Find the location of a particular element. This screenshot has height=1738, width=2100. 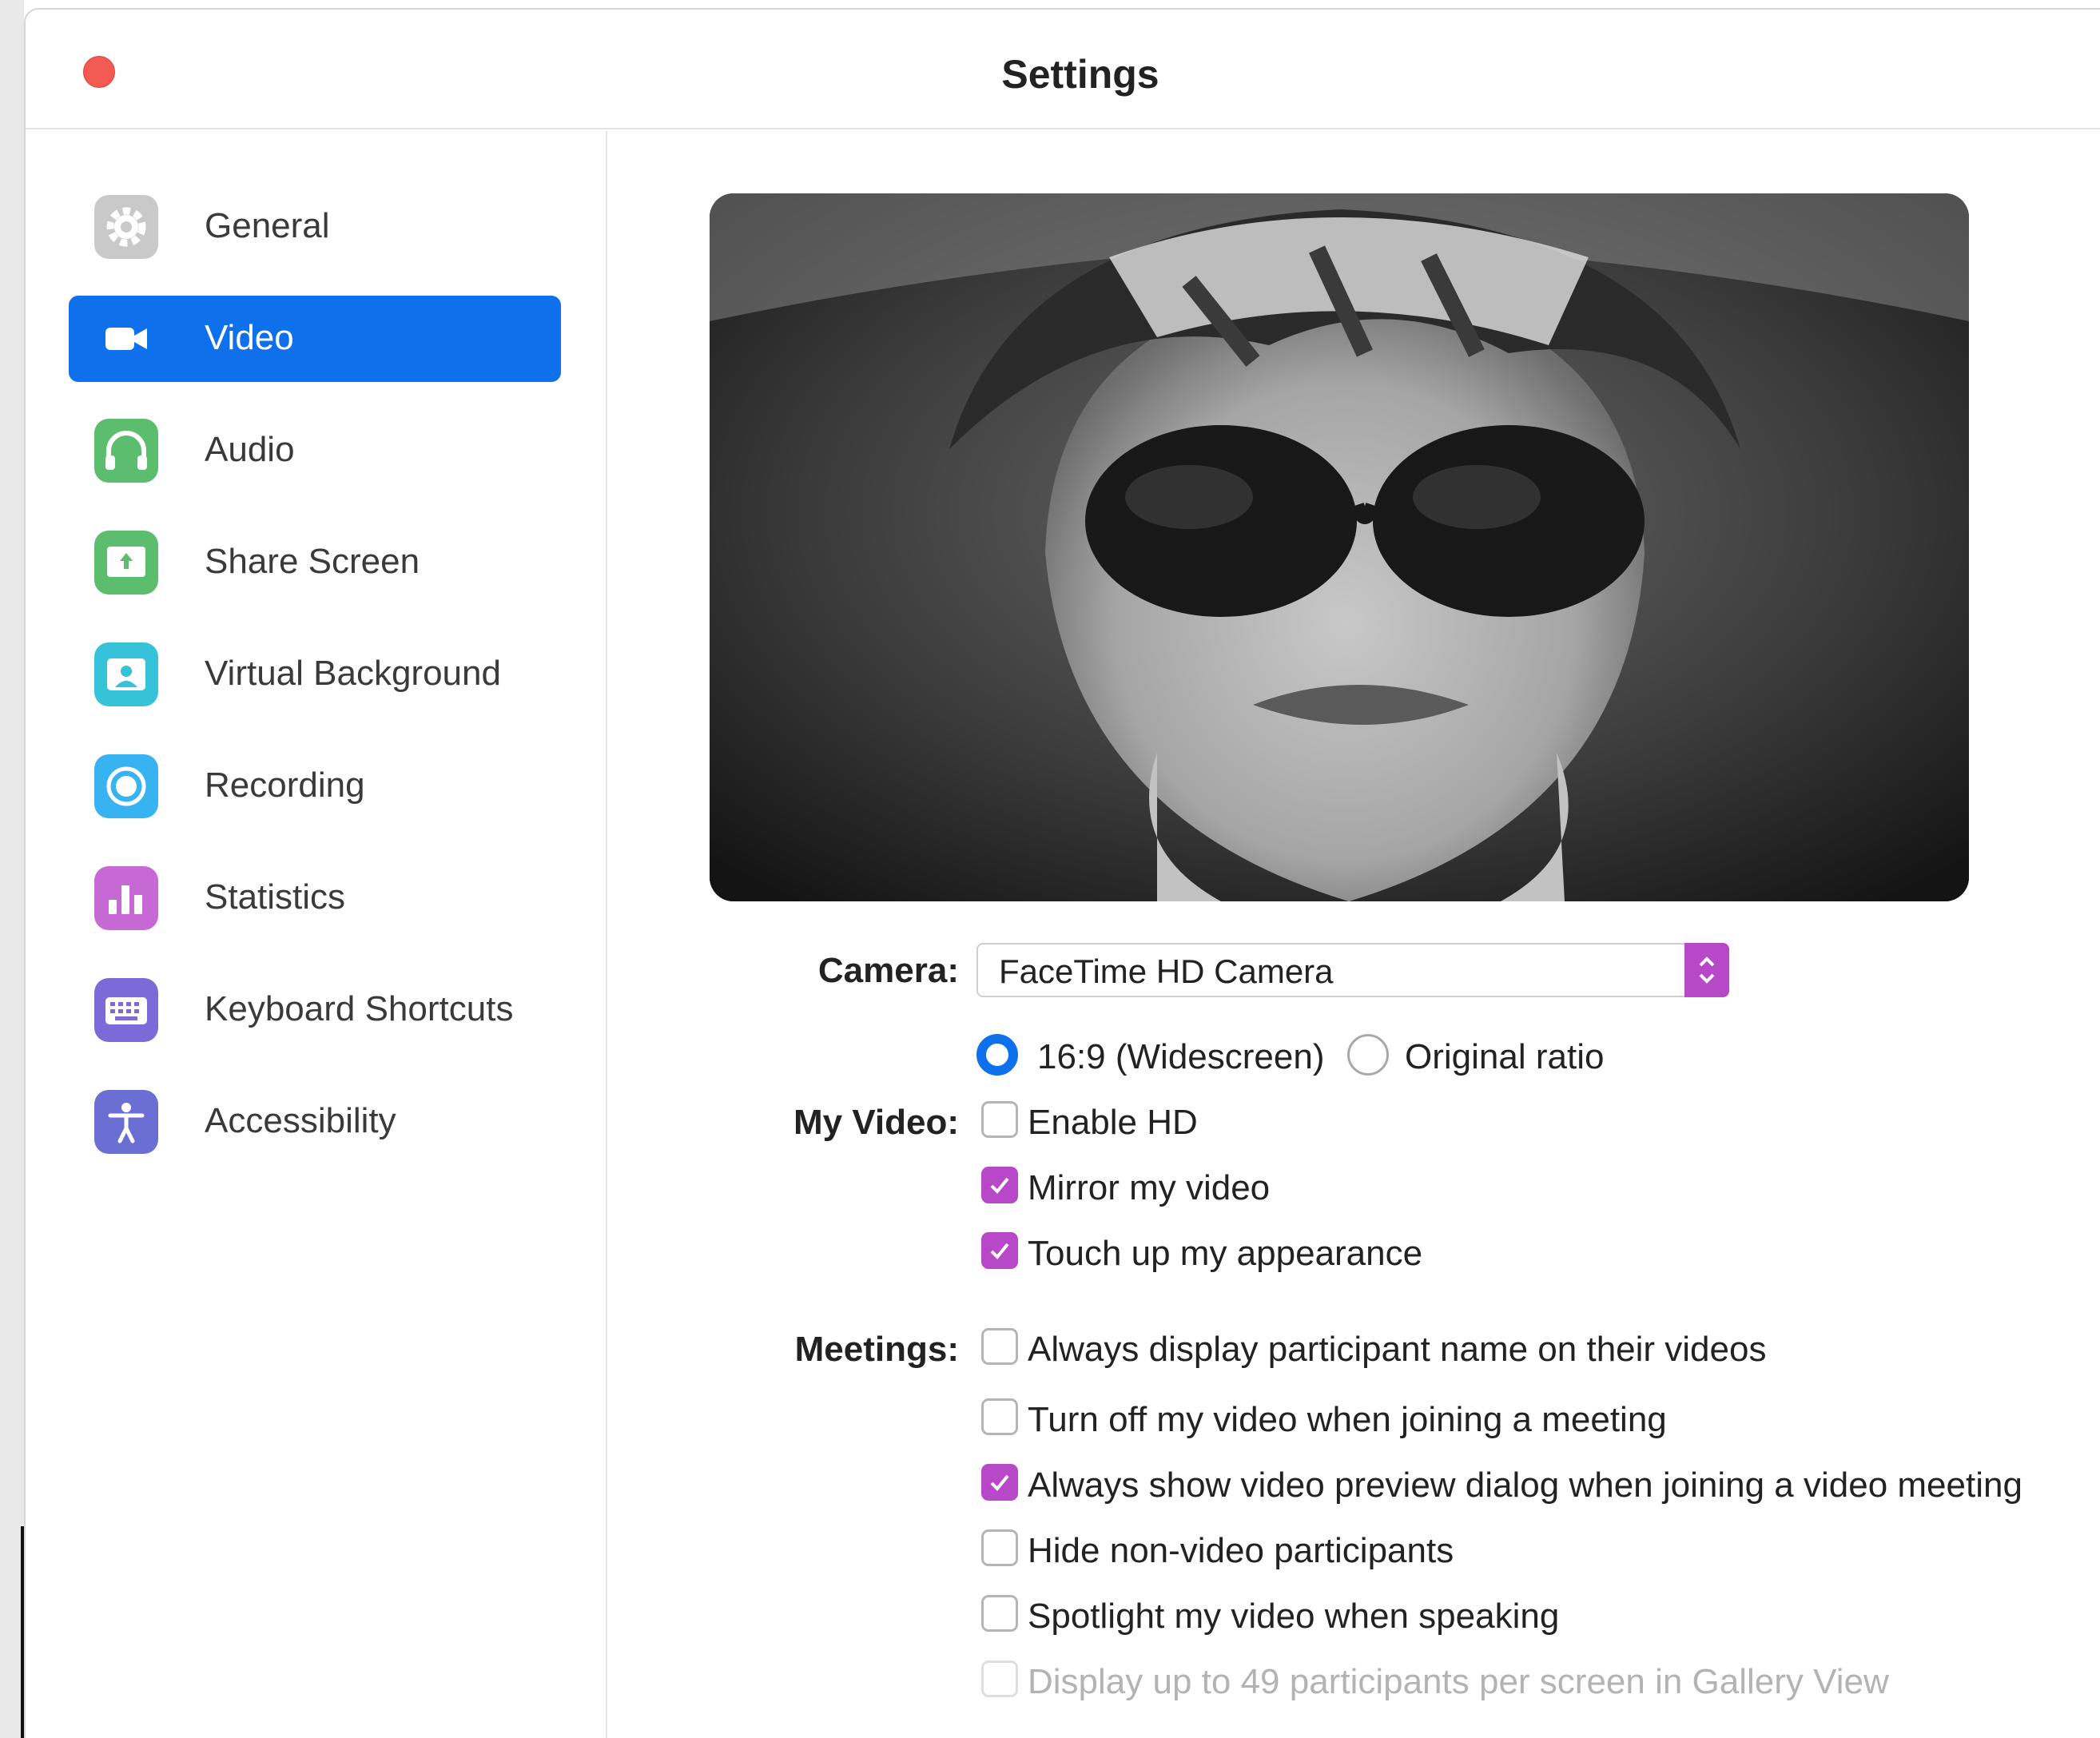

sidebar-item-accessibility: Accessibility is located at coordinates (315, 1122).